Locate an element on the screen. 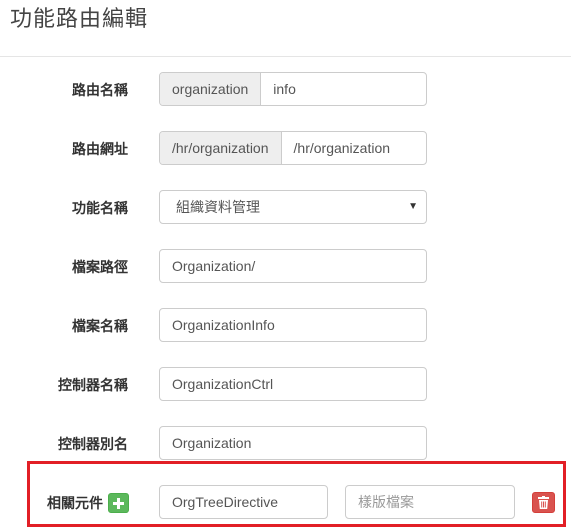 Image resolution: width=571 pixels, height=530 pixels. add-component-button is located at coordinates (118, 503).